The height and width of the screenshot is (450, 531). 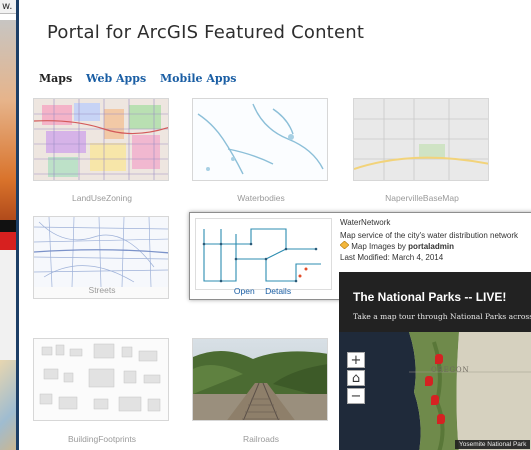 What do you see at coordinates (262, 291) in the screenshot?
I see `item-actions: Open Details` at bounding box center [262, 291].